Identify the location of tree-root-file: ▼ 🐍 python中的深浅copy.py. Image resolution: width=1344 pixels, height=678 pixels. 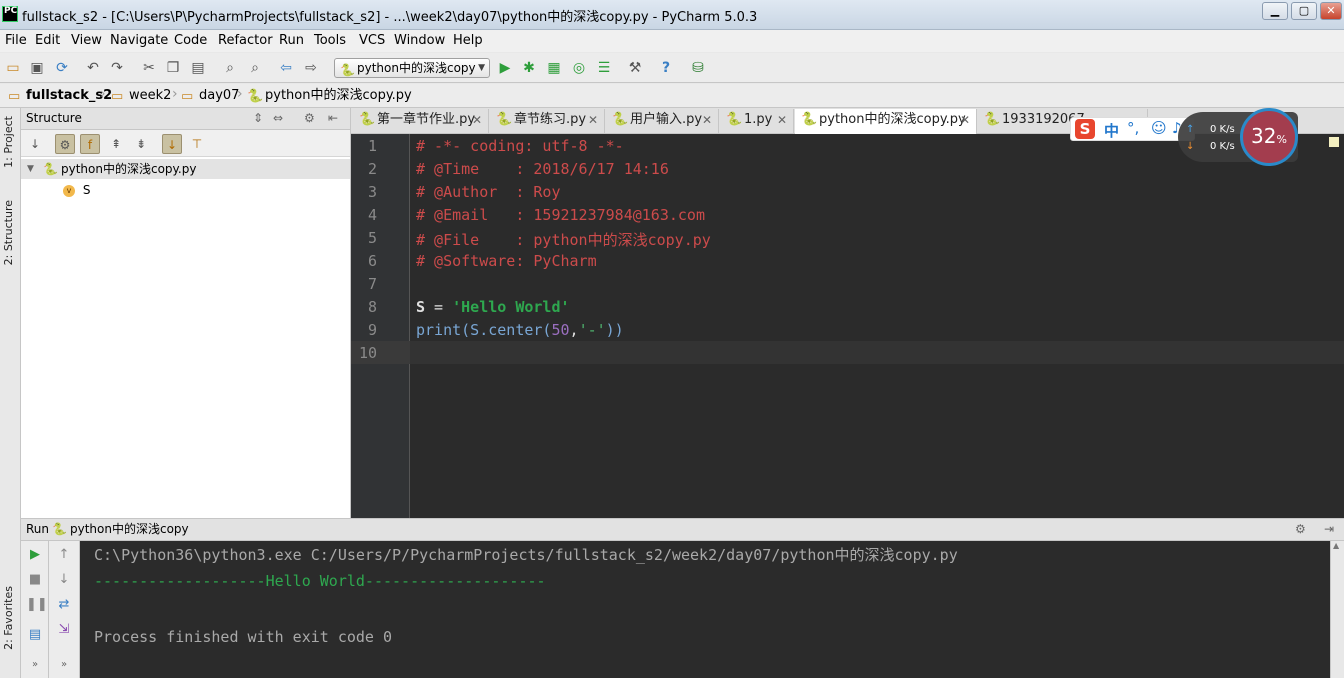
(185, 169).